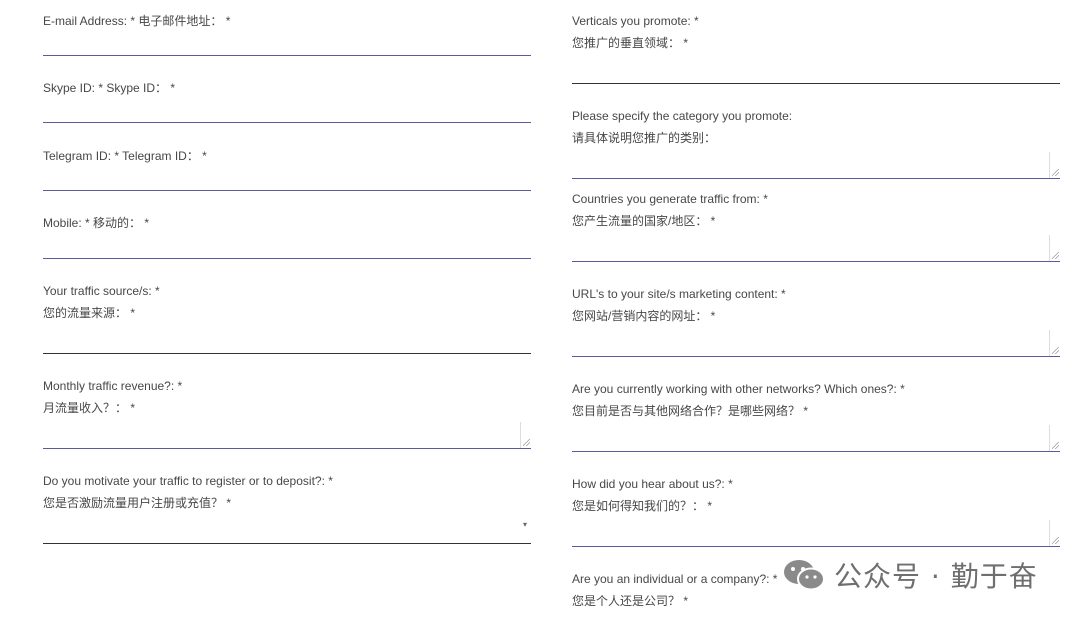 The image size is (1080, 618). What do you see at coordinates (630, 601) in the screenshot?
I see `individual-company-label-cn: 您是个人还是公司？ *` at bounding box center [630, 601].